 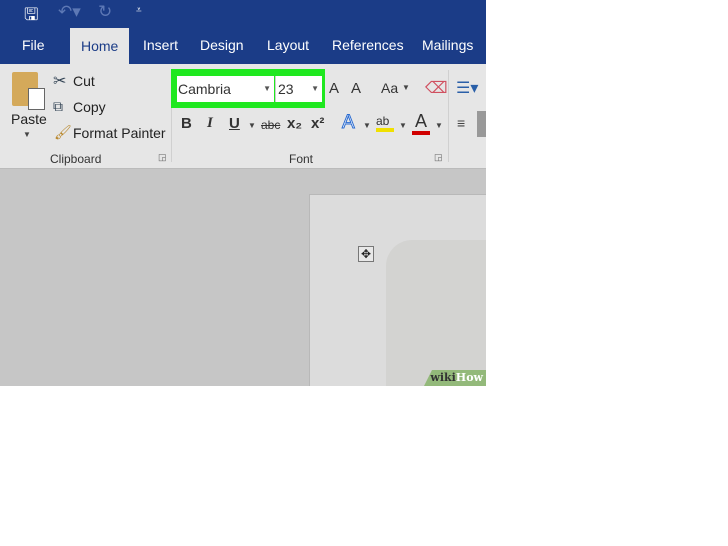 I want to click on bullets-icon: ☰▾, so click(x=467, y=88).